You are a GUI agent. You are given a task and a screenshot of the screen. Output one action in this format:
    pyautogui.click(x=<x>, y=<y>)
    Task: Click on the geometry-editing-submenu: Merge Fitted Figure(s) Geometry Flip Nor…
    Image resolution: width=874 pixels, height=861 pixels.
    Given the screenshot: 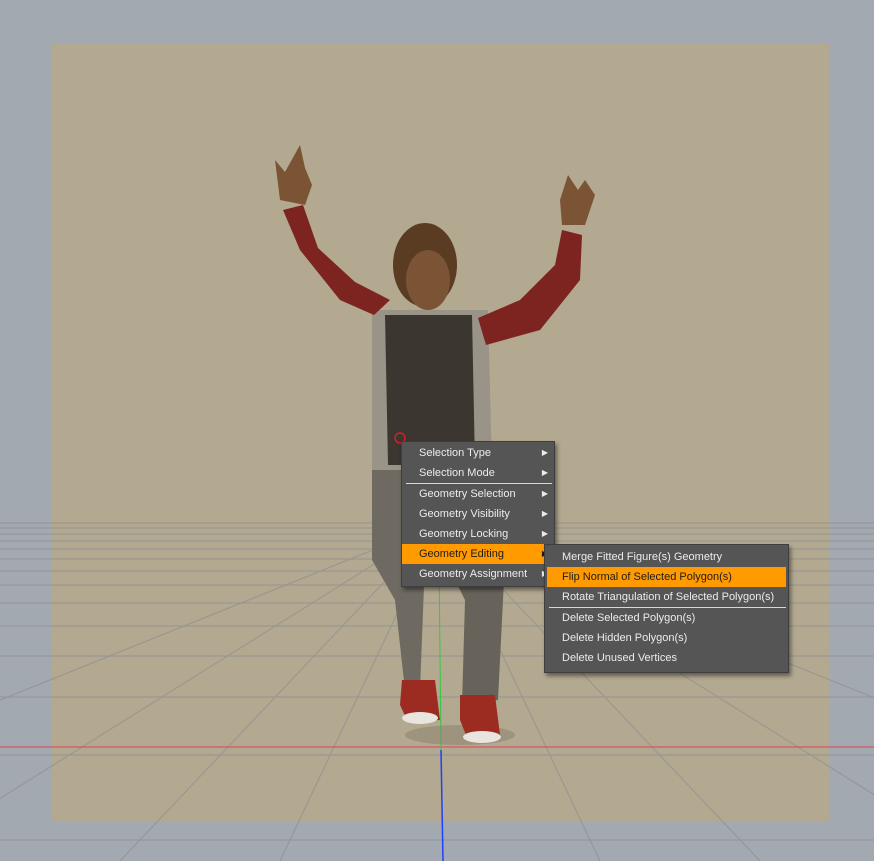 What is the action you would take?
    pyautogui.click(x=666, y=608)
    